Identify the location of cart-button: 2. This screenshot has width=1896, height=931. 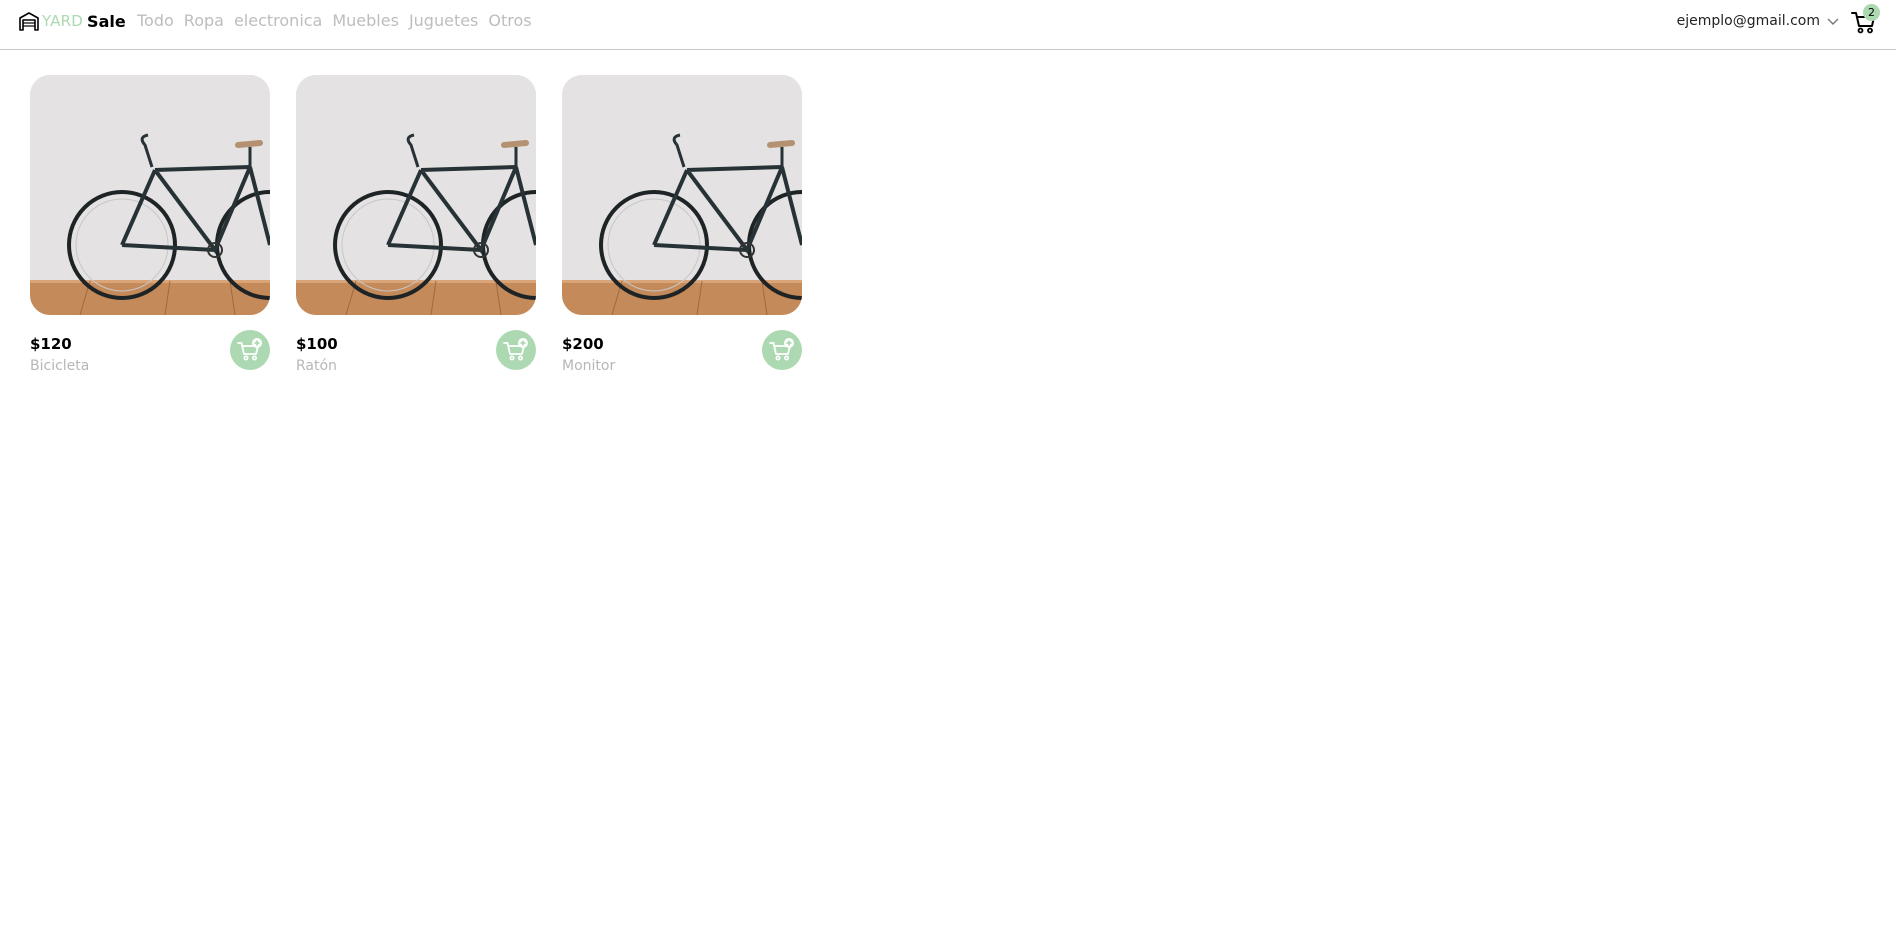
(1865, 19).